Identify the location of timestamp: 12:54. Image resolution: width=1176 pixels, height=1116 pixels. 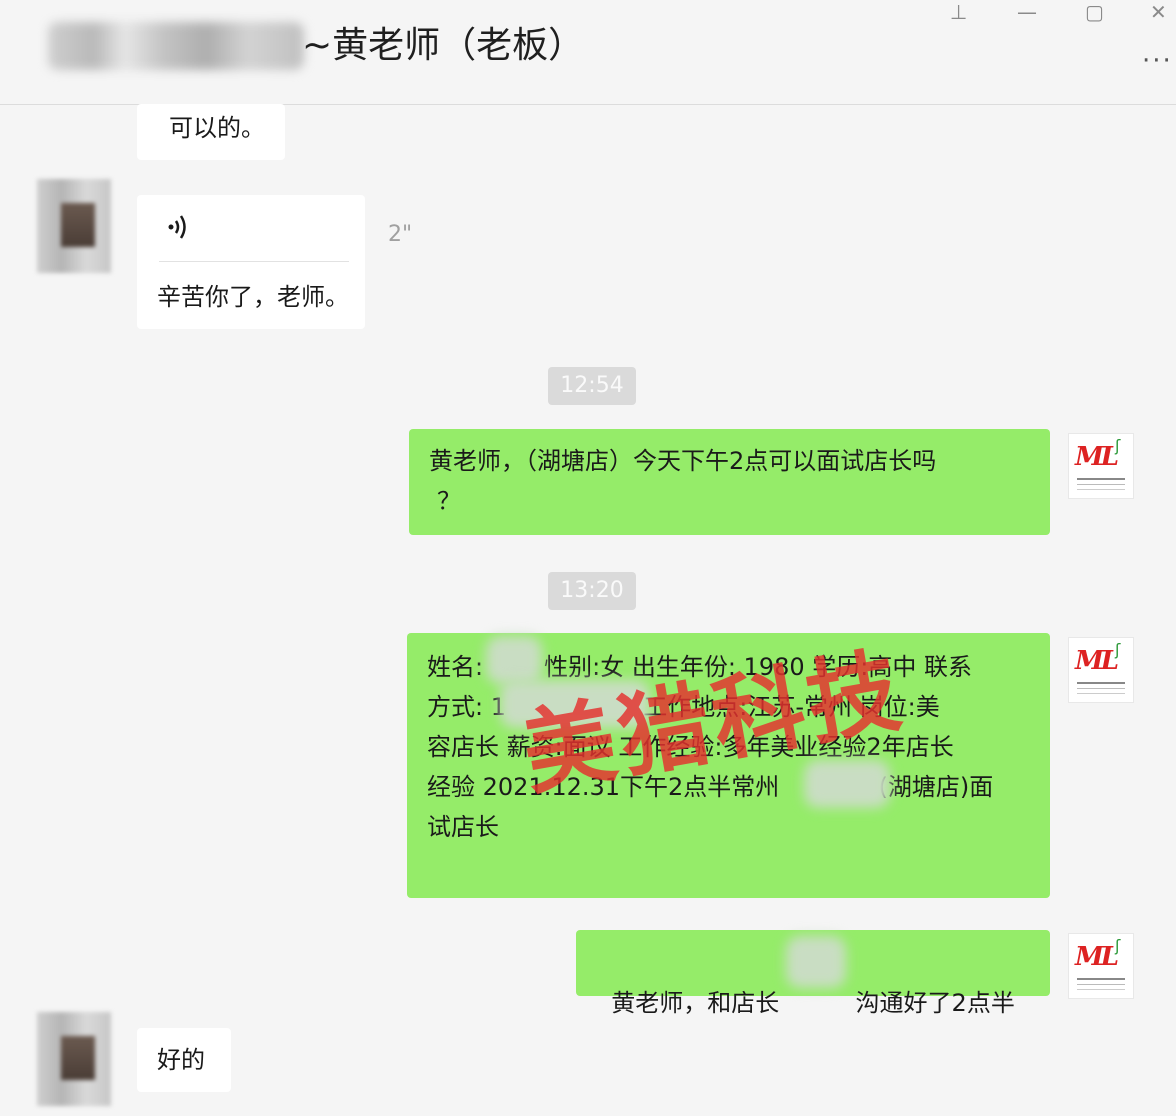
(592, 386).